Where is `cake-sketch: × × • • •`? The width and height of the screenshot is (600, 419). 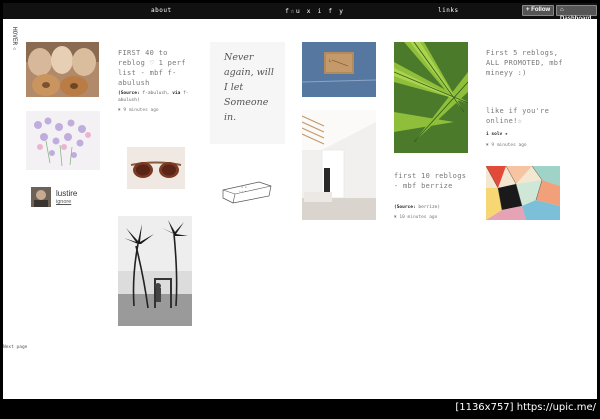 cake-sketch: × × • • • is located at coordinates (246, 190).